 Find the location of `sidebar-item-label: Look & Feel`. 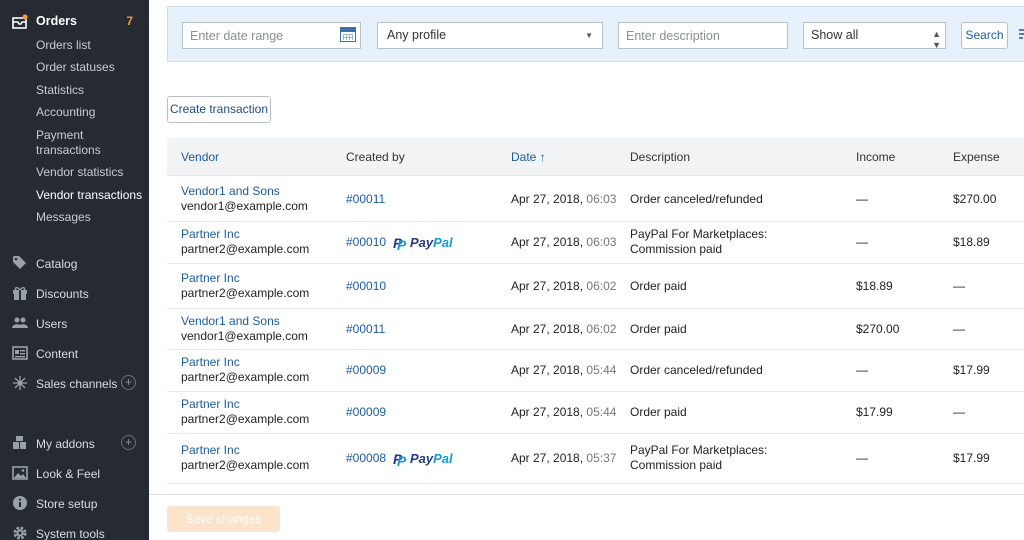

sidebar-item-label: Look & Feel is located at coordinates (68, 474).